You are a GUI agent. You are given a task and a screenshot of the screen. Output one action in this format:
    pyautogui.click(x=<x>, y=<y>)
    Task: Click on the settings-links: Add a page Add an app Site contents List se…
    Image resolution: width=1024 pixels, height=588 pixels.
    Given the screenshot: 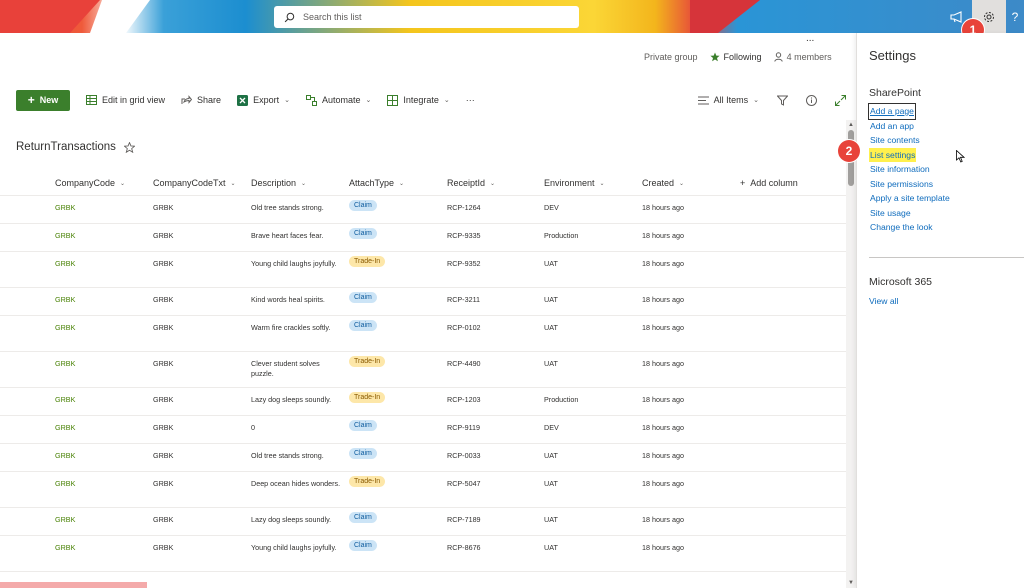 What is the action you would take?
    pyautogui.click(x=909, y=169)
    